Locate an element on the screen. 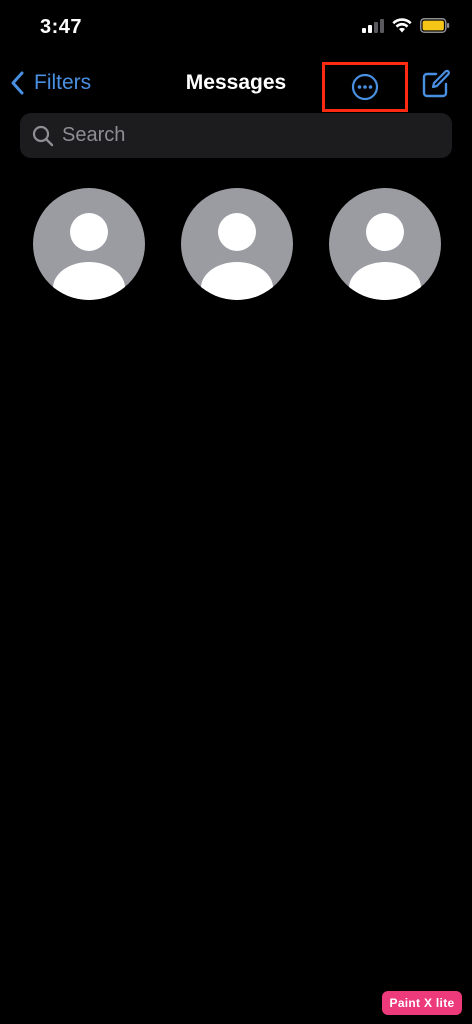  more-options-button is located at coordinates (365, 87).